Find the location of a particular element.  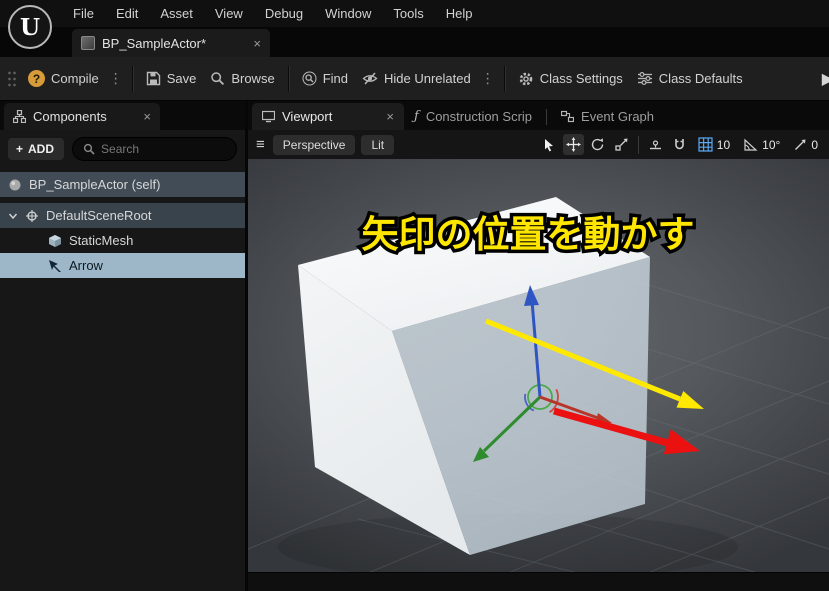

select-tool-button is located at coordinates (549, 144).